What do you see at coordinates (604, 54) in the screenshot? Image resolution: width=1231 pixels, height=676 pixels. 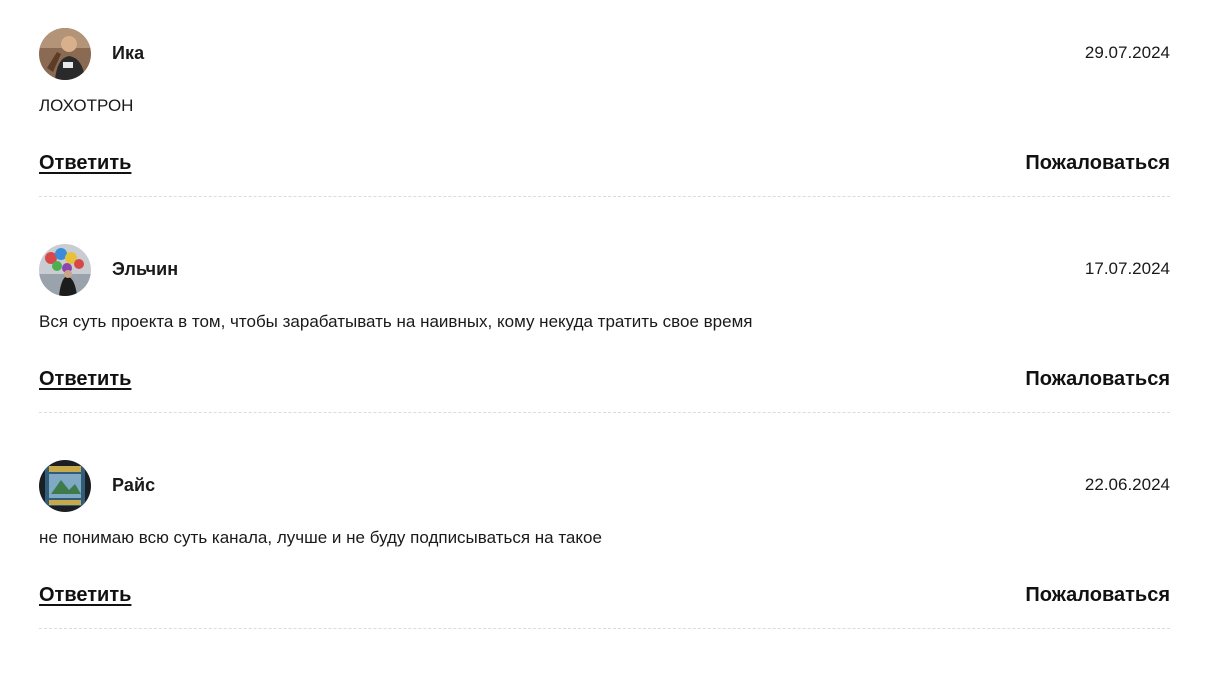 I see `comment-header: Ика 29.07.2024` at bounding box center [604, 54].